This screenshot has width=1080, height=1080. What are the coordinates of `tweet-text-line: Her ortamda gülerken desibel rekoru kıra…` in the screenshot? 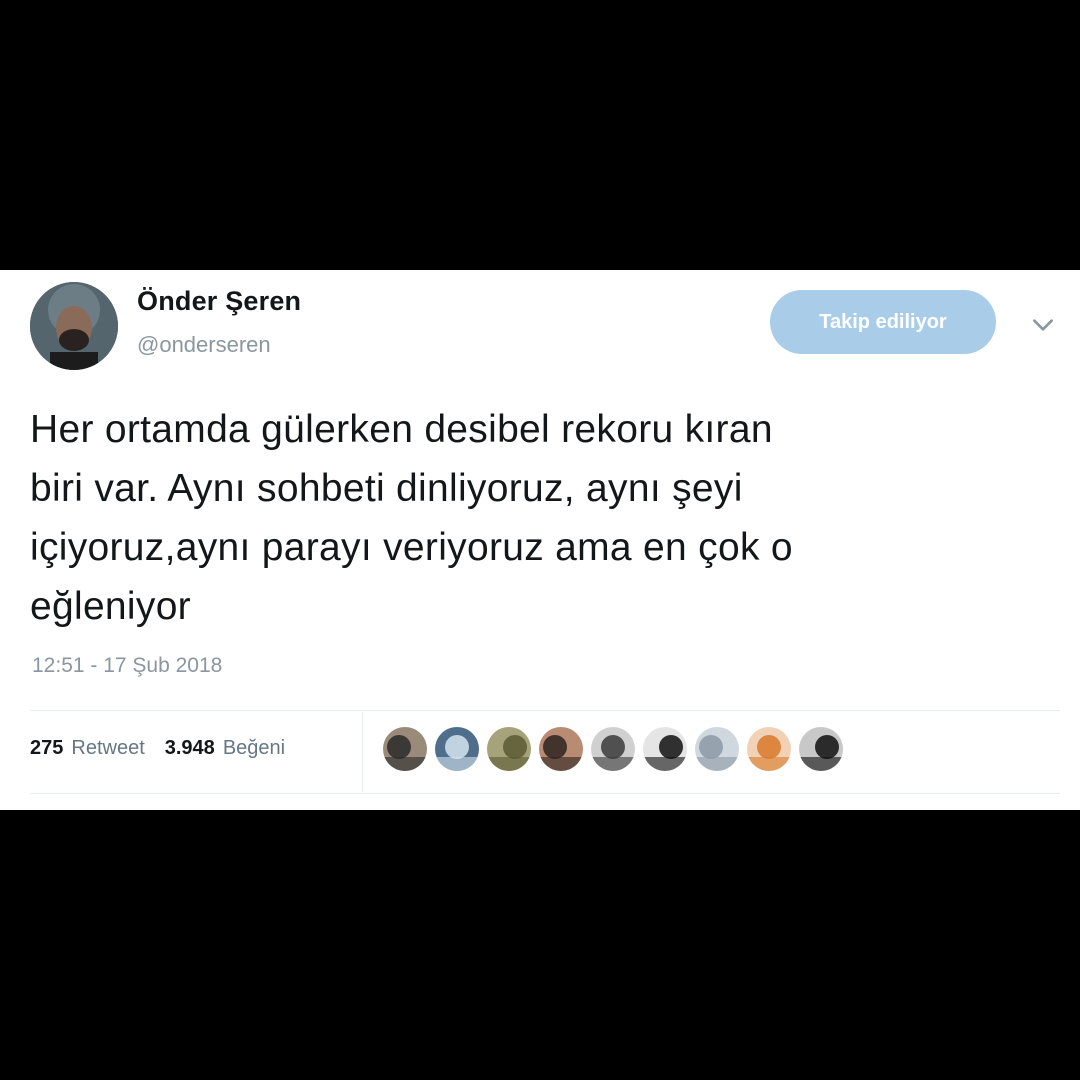 It's located at (401, 429).